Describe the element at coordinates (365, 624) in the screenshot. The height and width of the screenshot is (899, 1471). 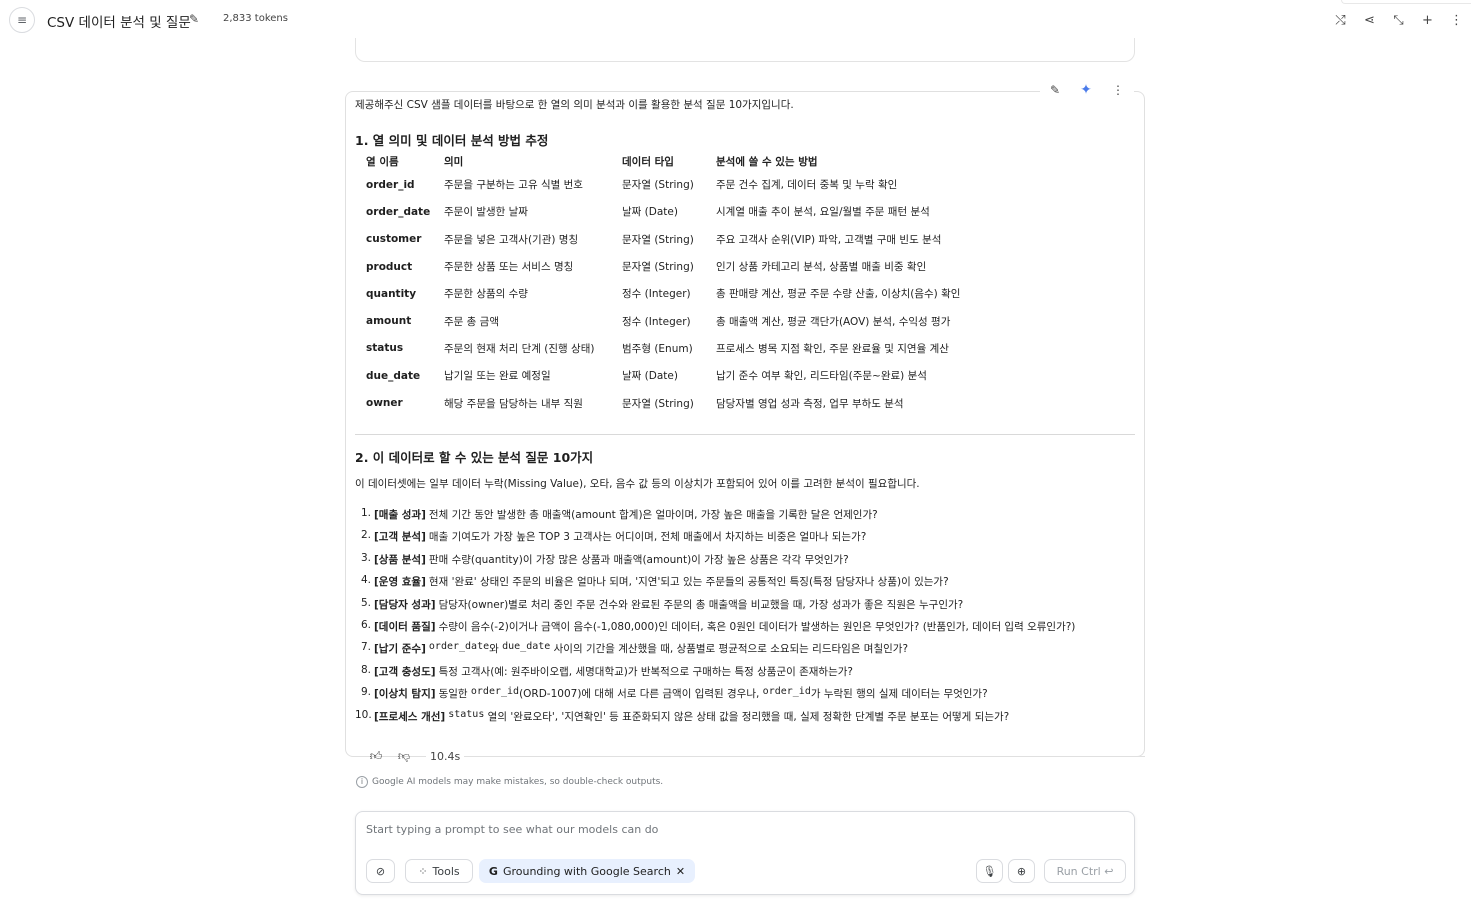
I see `question-number: 6.` at that location.